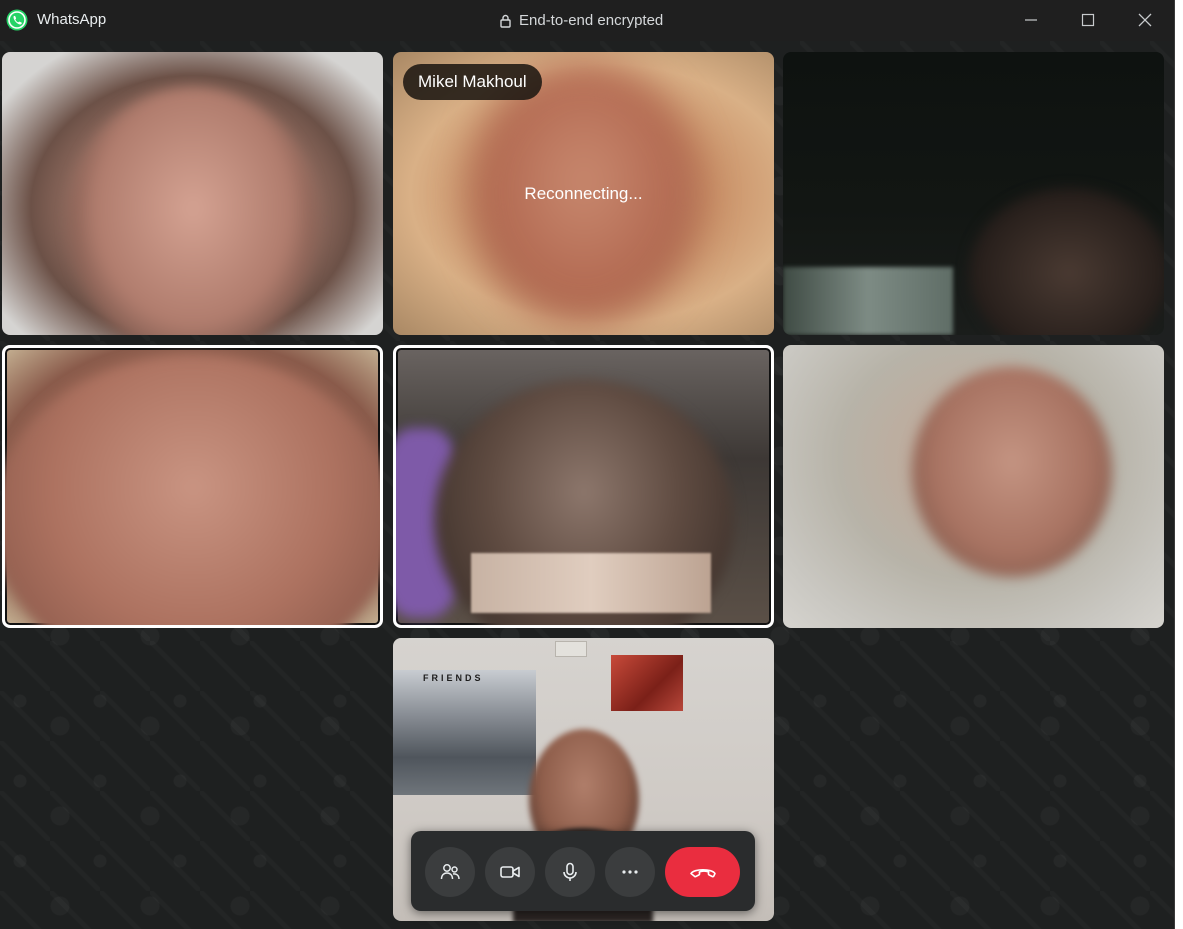  I want to click on more-horizontal-icon, so click(630, 872).